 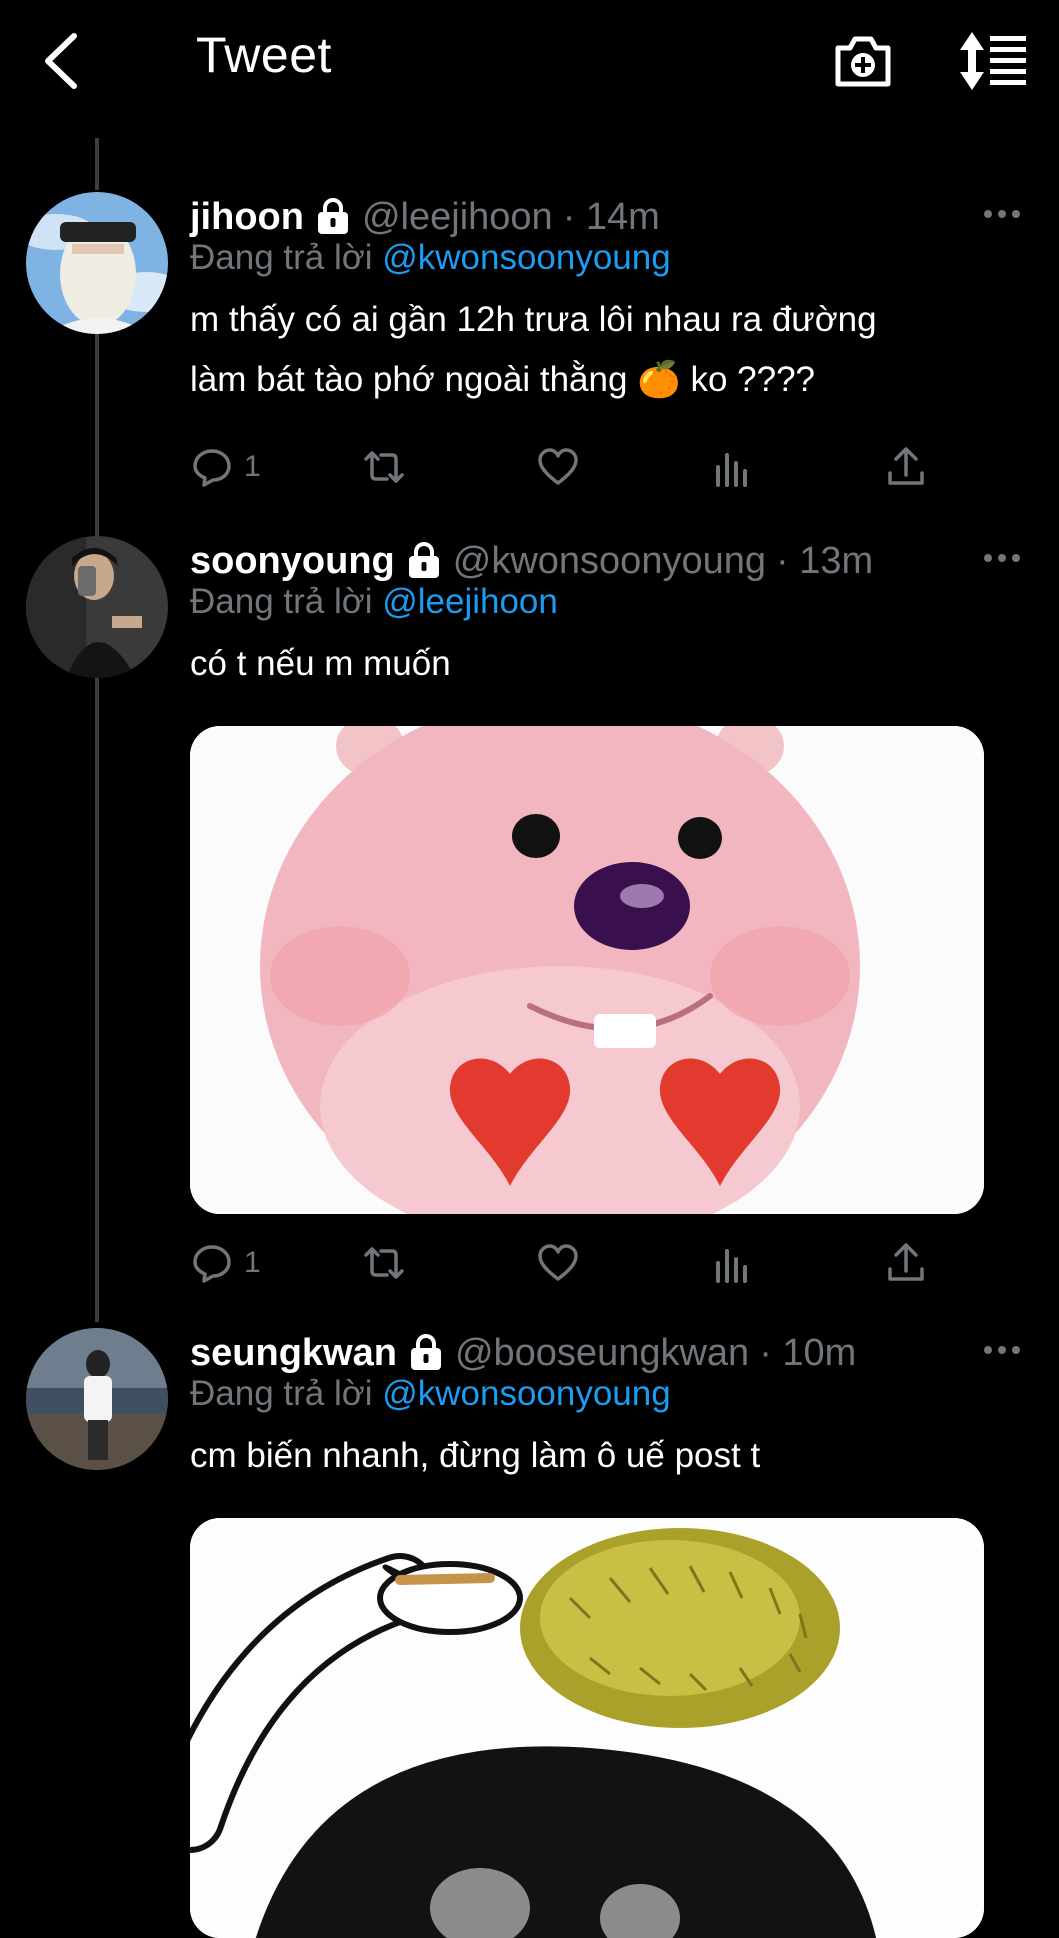 What do you see at coordinates (602, 1353) in the screenshot?
I see `user-handle: @booseungkwan` at bounding box center [602, 1353].